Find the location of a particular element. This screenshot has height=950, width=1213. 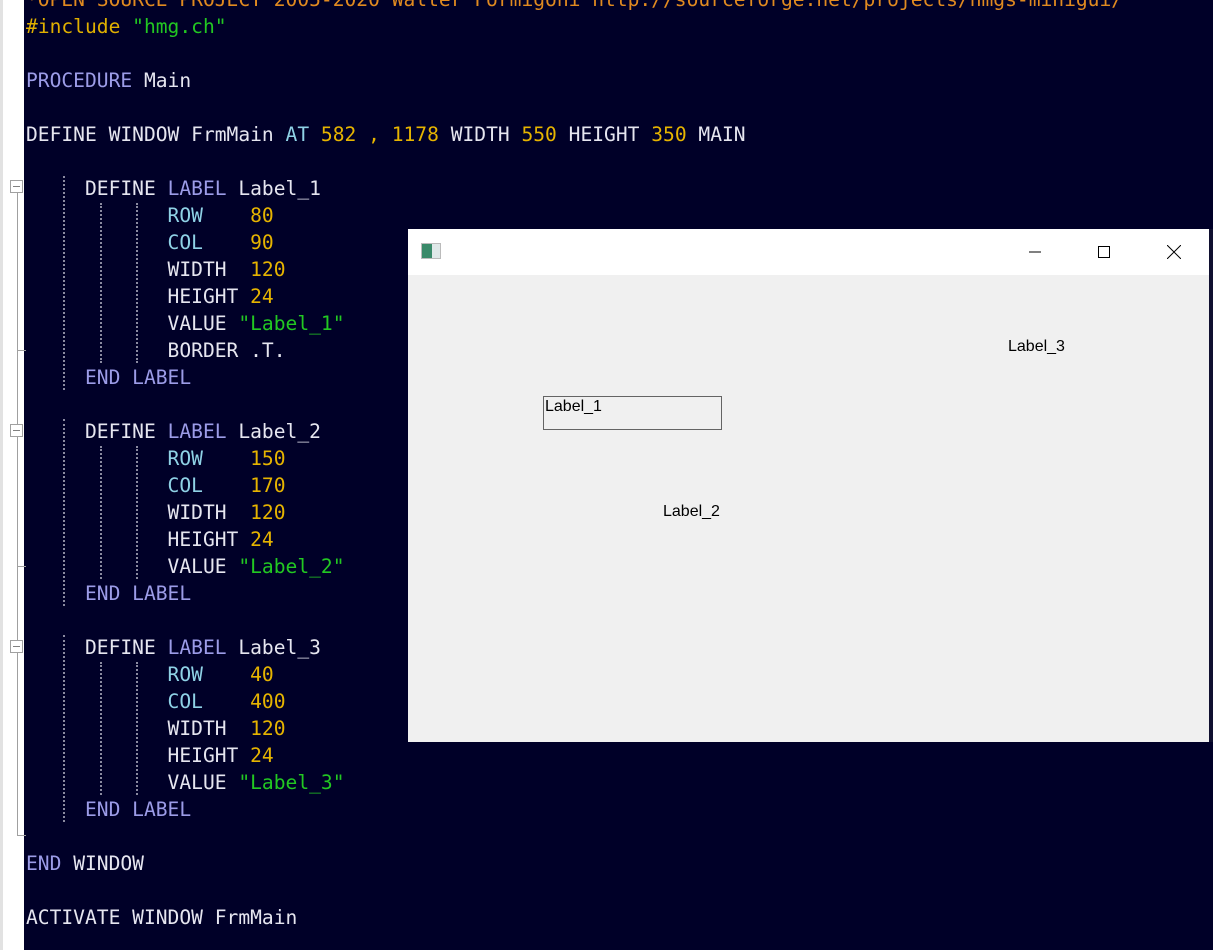

code-line: DEFINE LABEL Label_1 is located at coordinates (574, 188).